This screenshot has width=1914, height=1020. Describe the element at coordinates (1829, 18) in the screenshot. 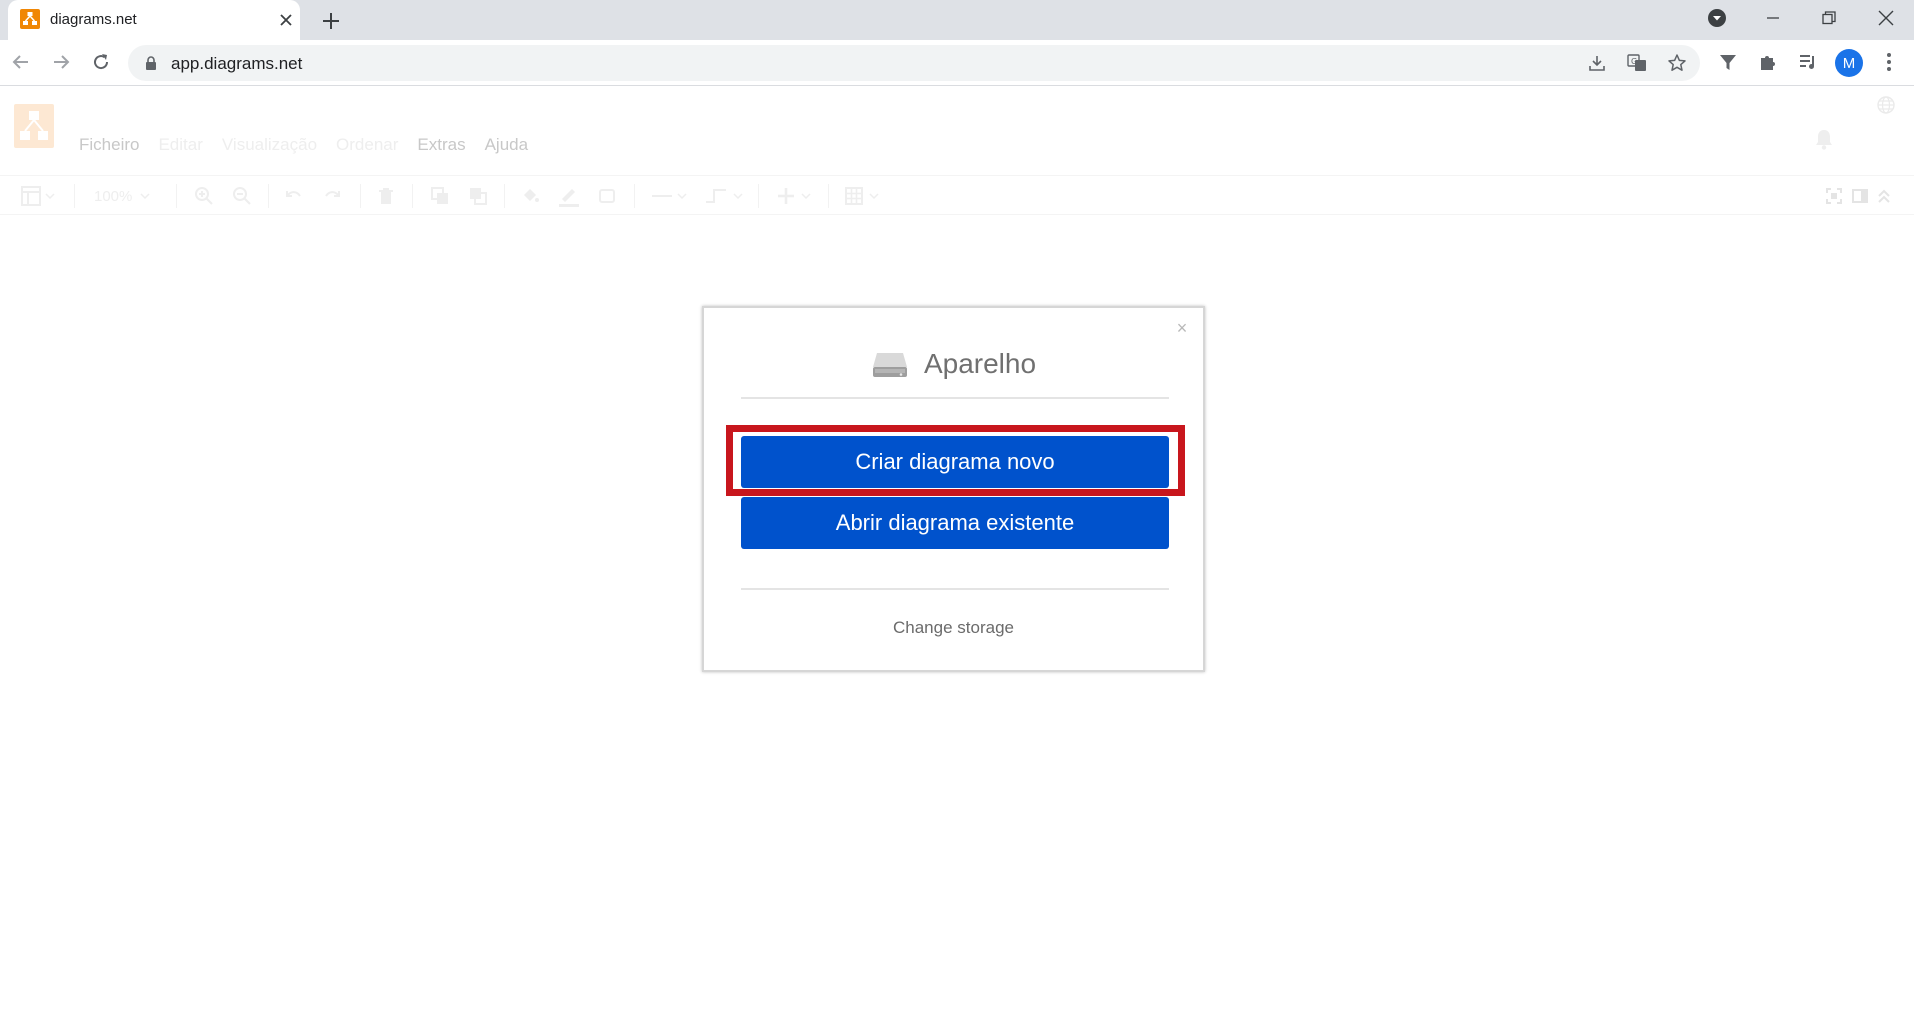

I see `restore-button` at that location.